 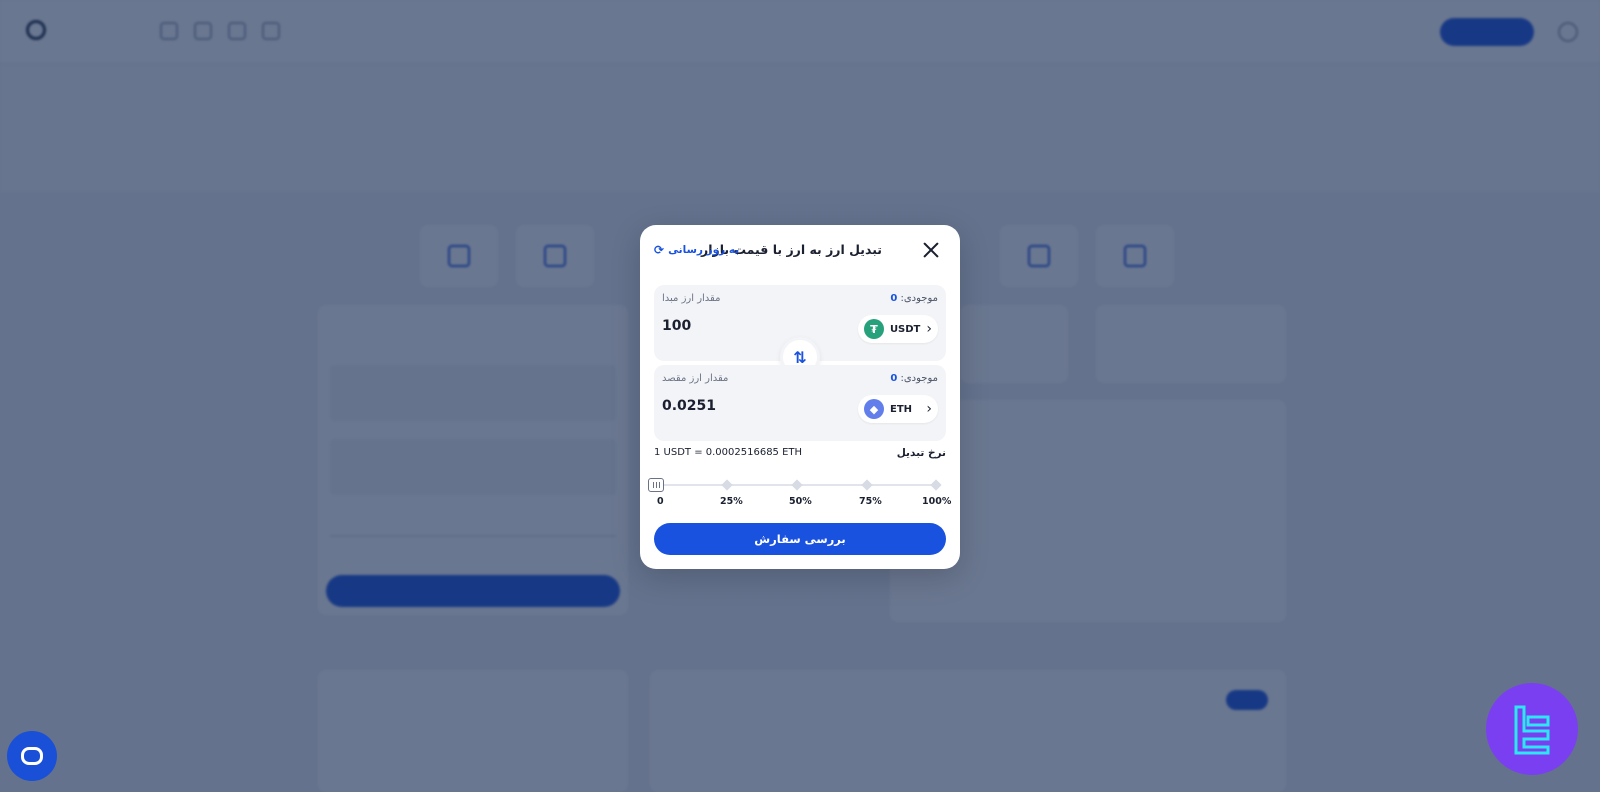 What do you see at coordinates (695, 378) in the screenshot?
I see `destination-amount-label: مقدار ارز مقصد` at bounding box center [695, 378].